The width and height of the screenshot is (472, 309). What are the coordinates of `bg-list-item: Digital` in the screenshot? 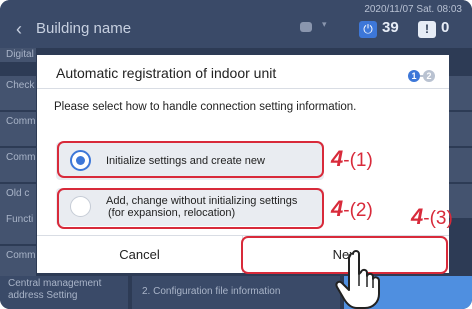 It's located at (18, 55).